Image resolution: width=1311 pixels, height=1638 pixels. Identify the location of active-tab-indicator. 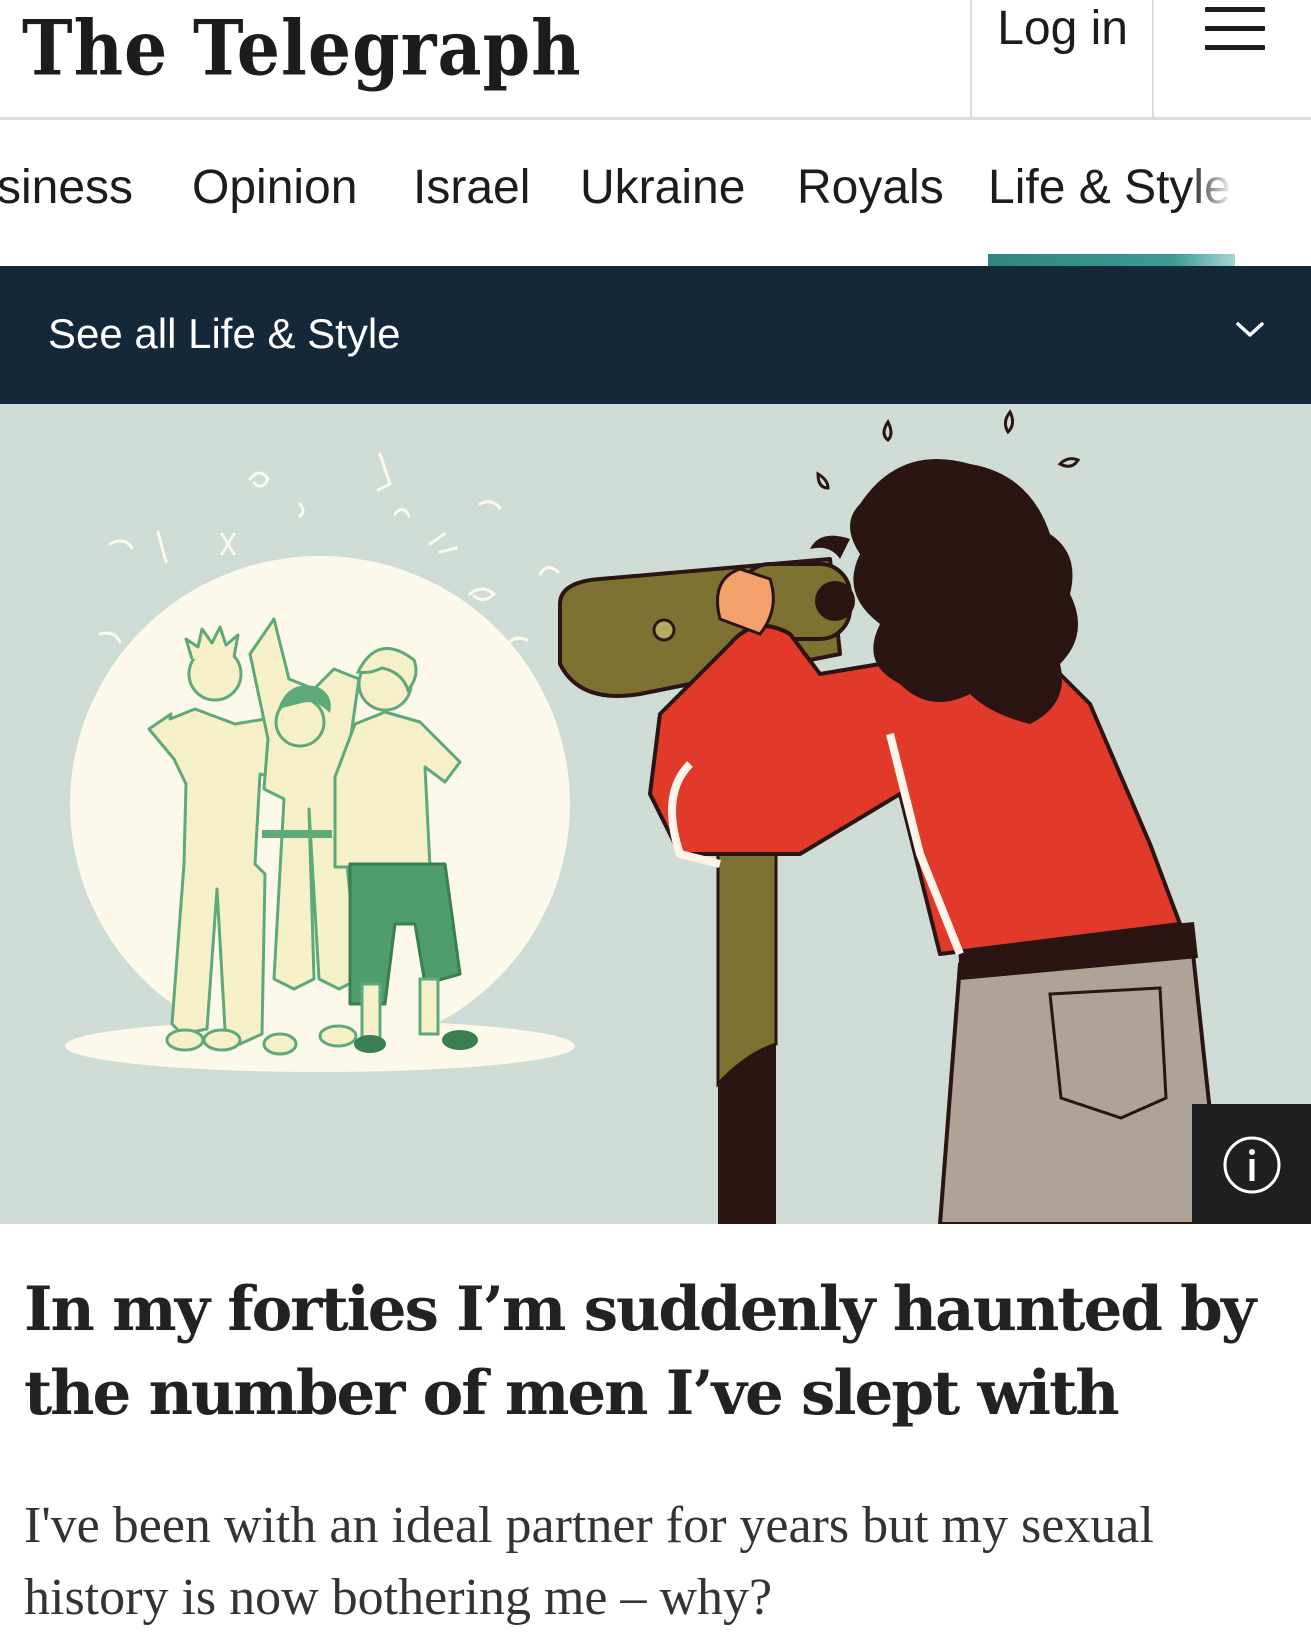
(1111, 260).